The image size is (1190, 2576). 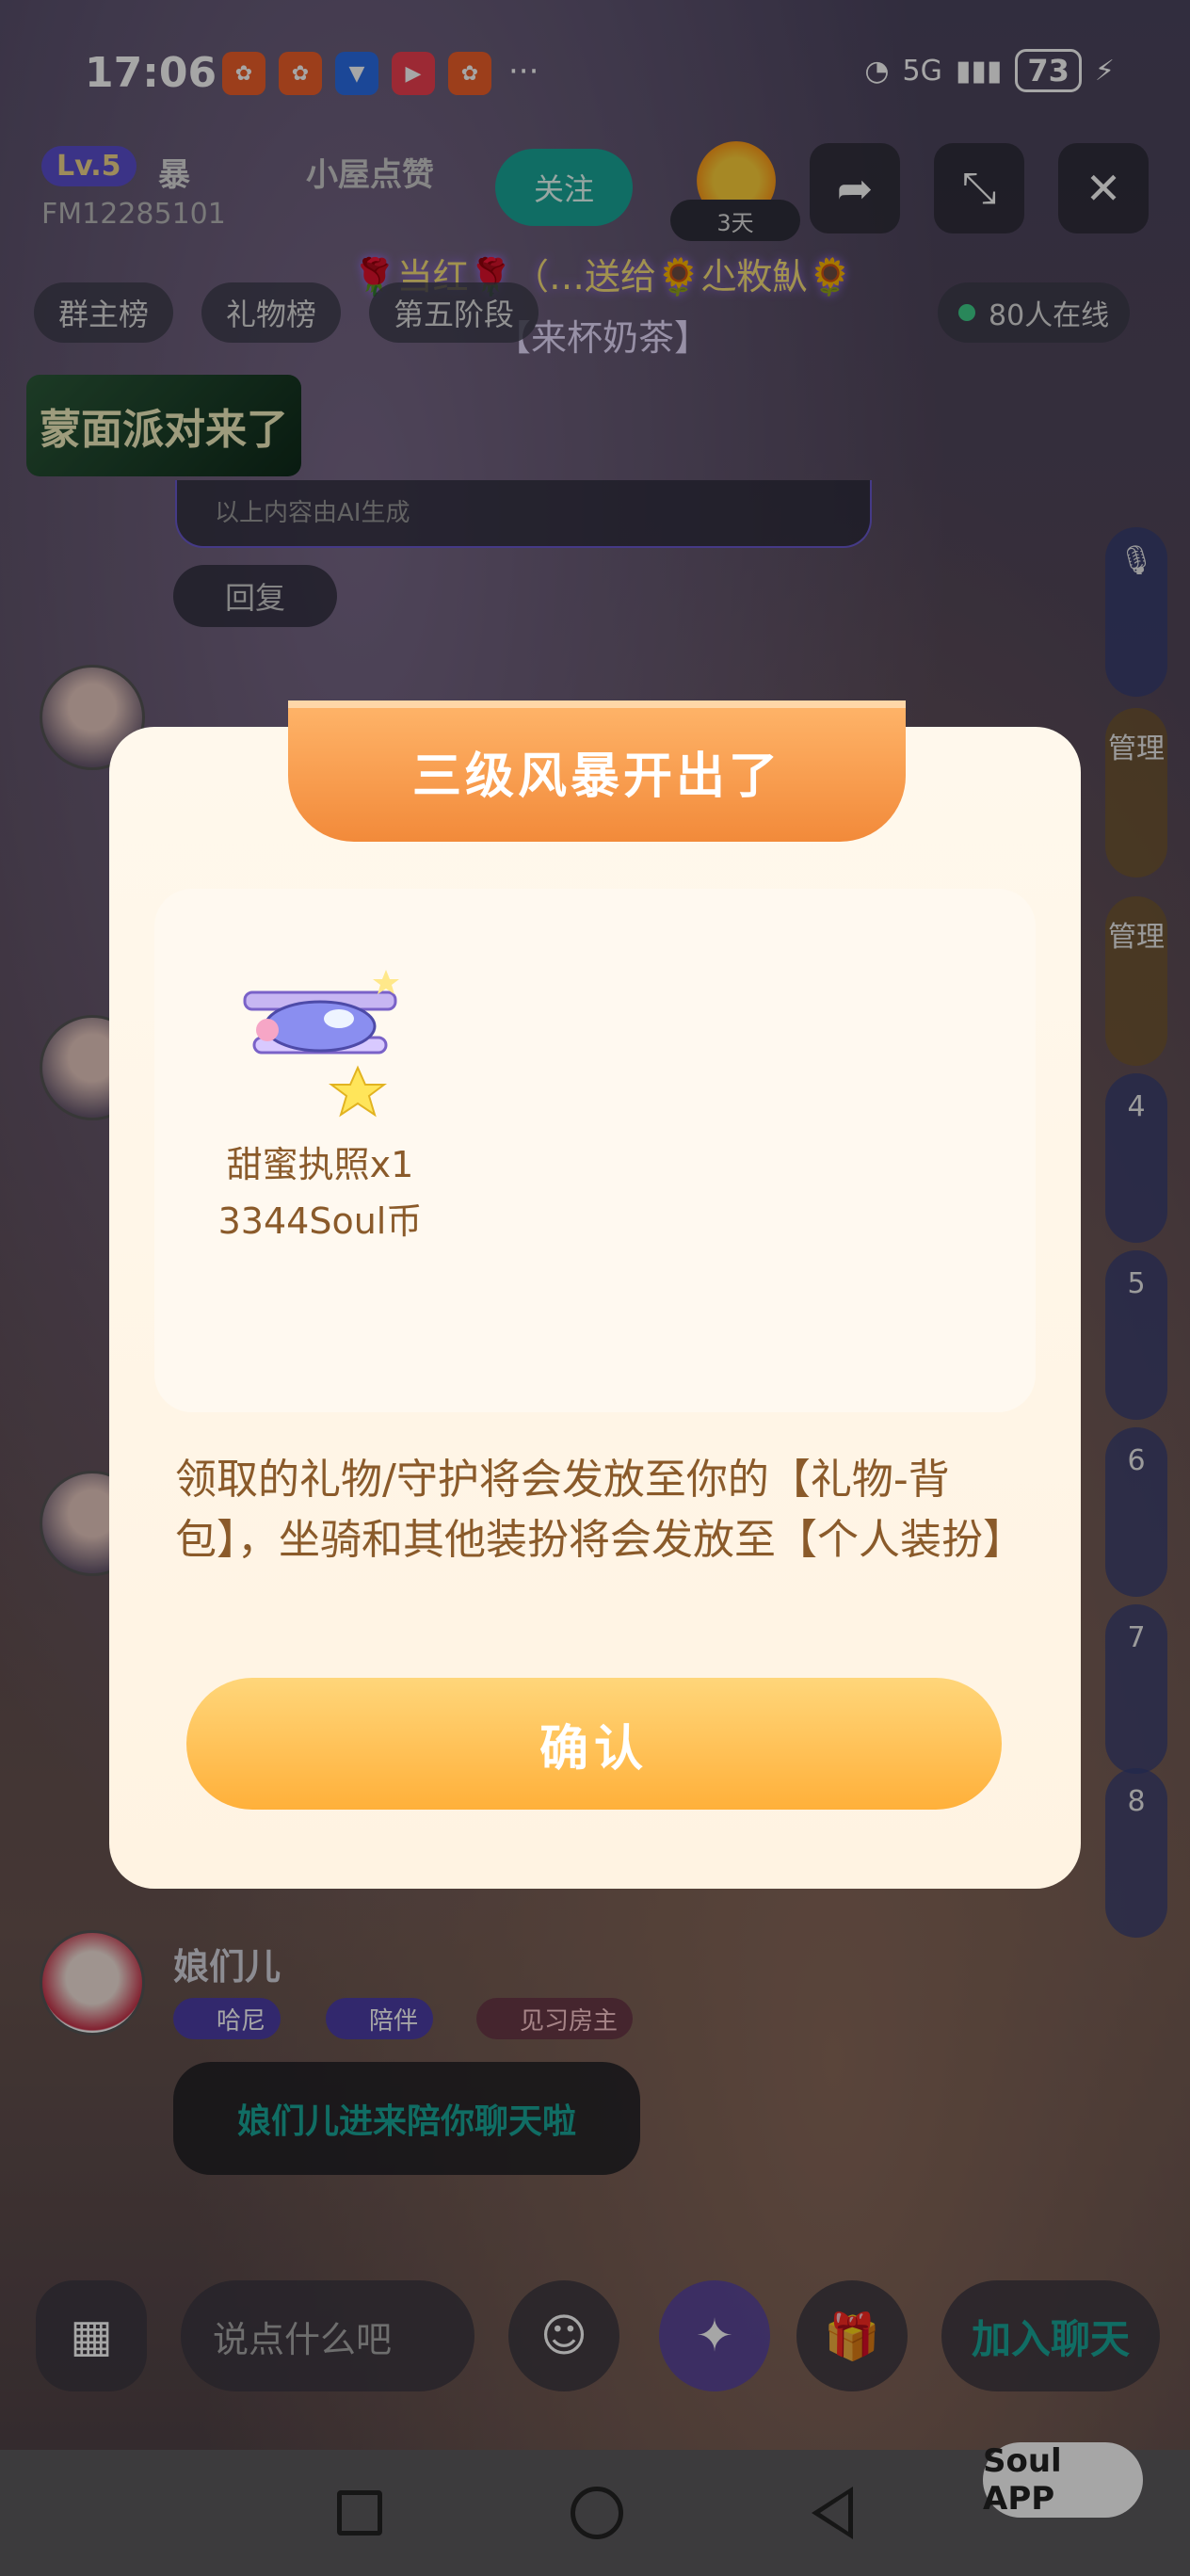 What do you see at coordinates (321, 1044) in the screenshot?
I see `airplane-gift-icon` at bounding box center [321, 1044].